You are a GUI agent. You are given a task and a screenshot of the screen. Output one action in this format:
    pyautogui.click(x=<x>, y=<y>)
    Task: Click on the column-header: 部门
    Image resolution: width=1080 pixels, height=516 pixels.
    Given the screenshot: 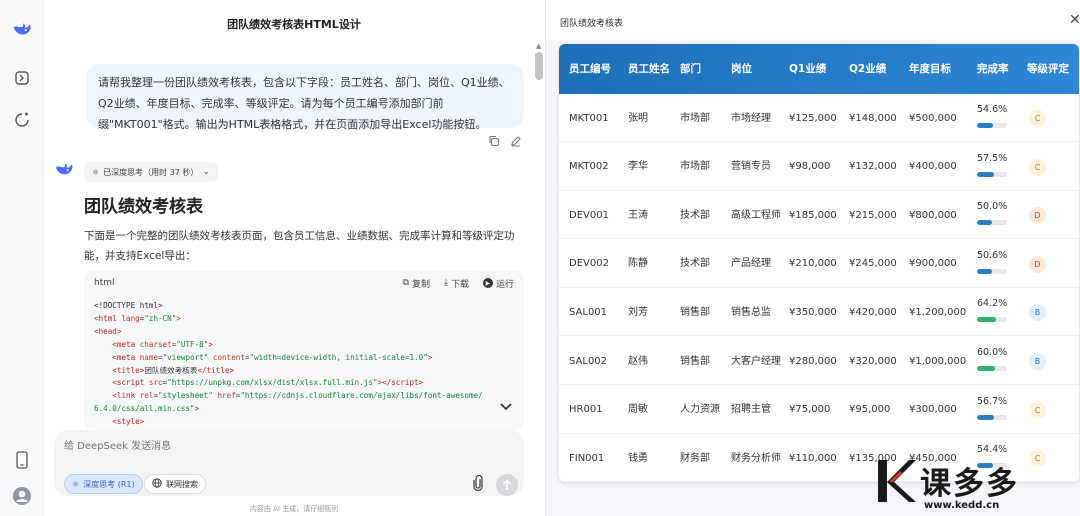 What is the action you would take?
    pyautogui.click(x=690, y=68)
    